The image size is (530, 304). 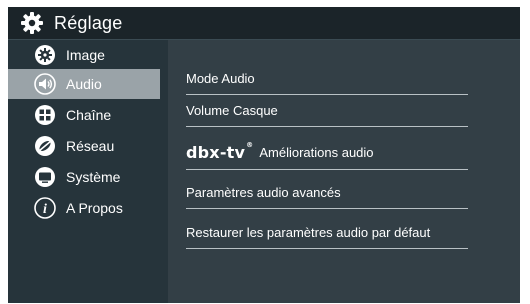 I want to click on sidebar-item-chaine: Chaîne, so click(x=84, y=115).